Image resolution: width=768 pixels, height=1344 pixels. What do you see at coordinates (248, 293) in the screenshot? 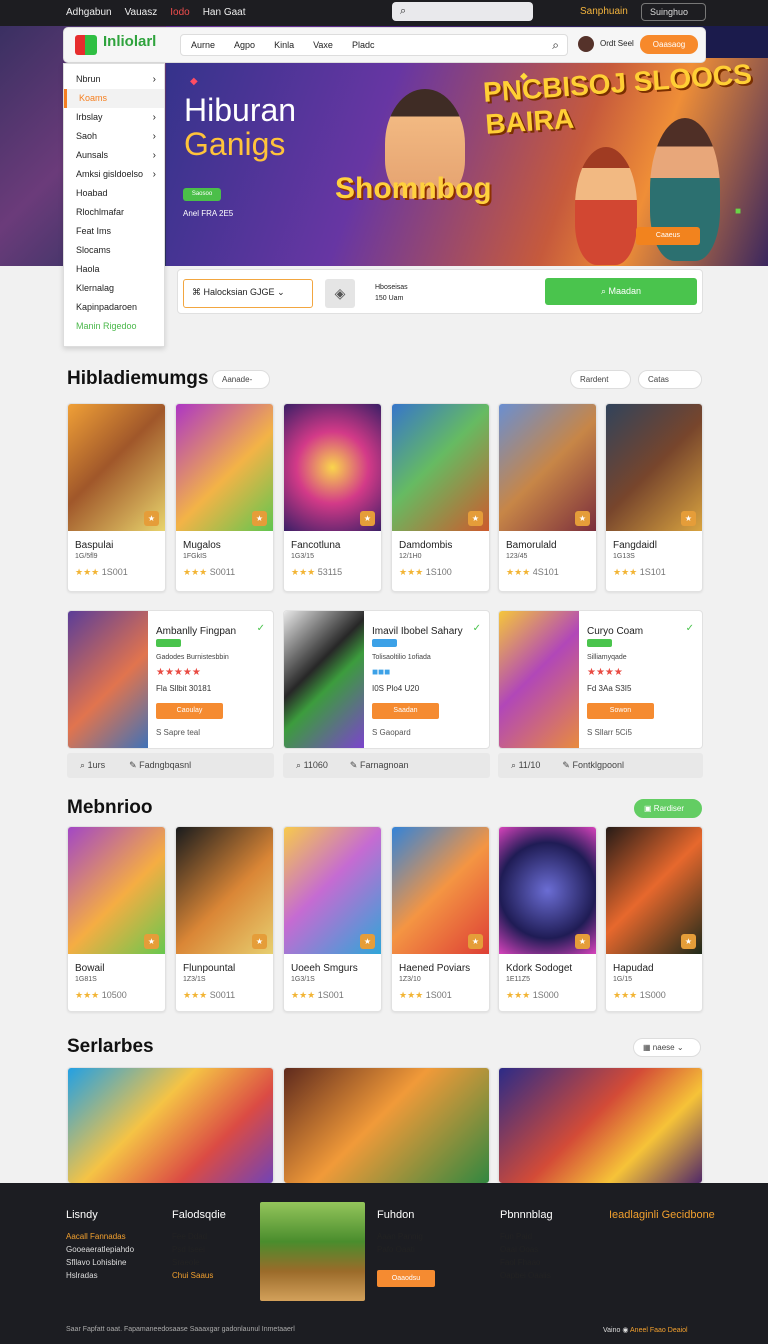
I see `category-select: ⌘ Halocksian GJGE ⌄` at bounding box center [248, 293].